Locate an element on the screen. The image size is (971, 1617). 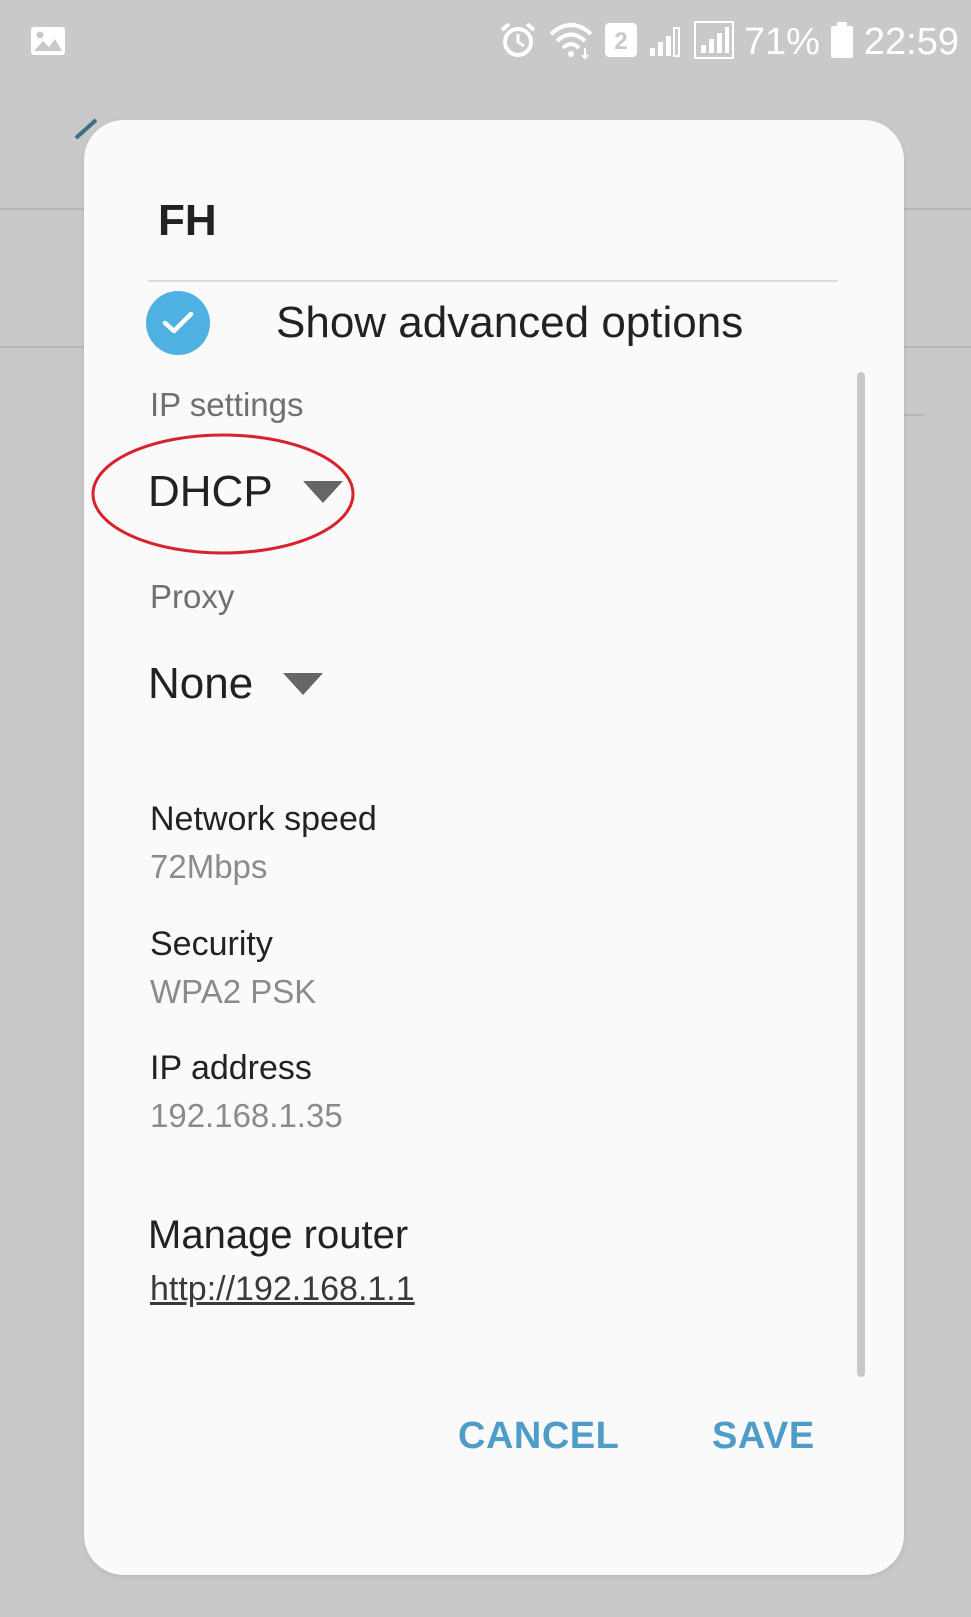
sim-number: 2 is located at coordinates (620, 41).